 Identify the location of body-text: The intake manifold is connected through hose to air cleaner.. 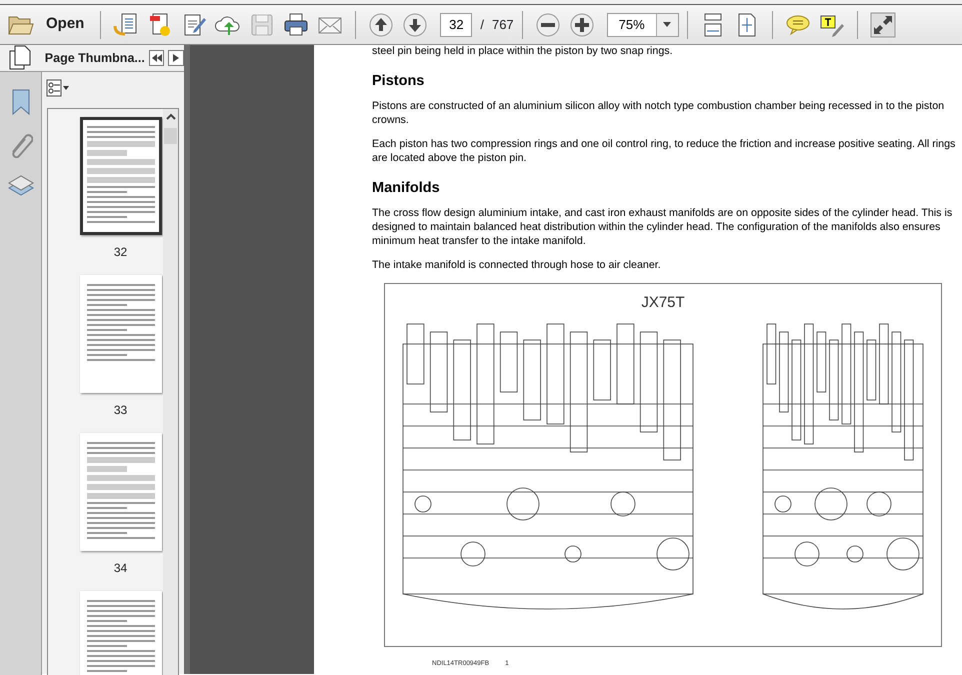
(517, 266).